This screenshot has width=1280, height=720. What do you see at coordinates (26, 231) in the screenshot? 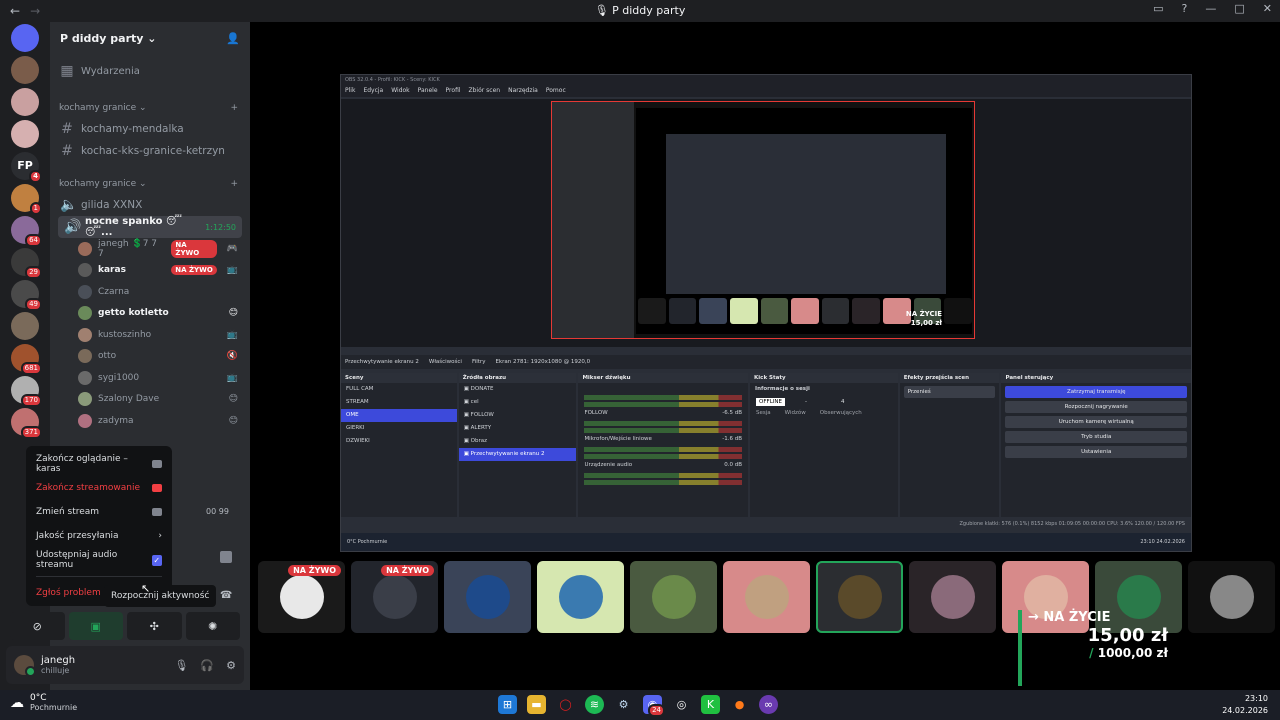
I see `server-icon: 64` at bounding box center [26, 231].